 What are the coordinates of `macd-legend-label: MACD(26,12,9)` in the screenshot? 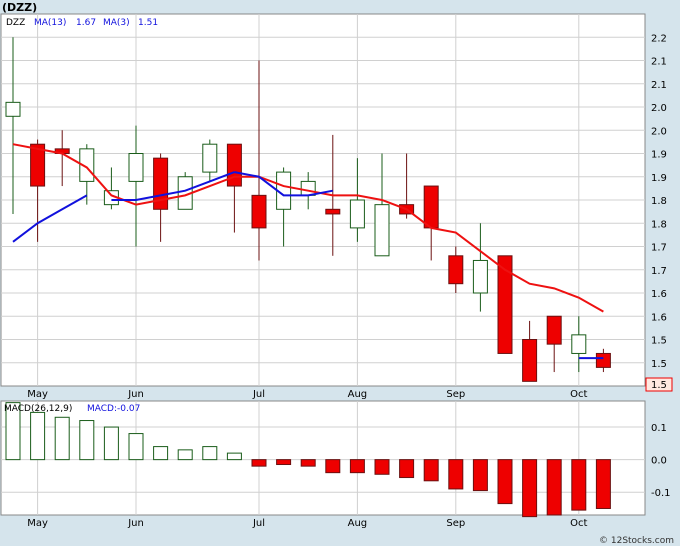 It's located at (38, 409).